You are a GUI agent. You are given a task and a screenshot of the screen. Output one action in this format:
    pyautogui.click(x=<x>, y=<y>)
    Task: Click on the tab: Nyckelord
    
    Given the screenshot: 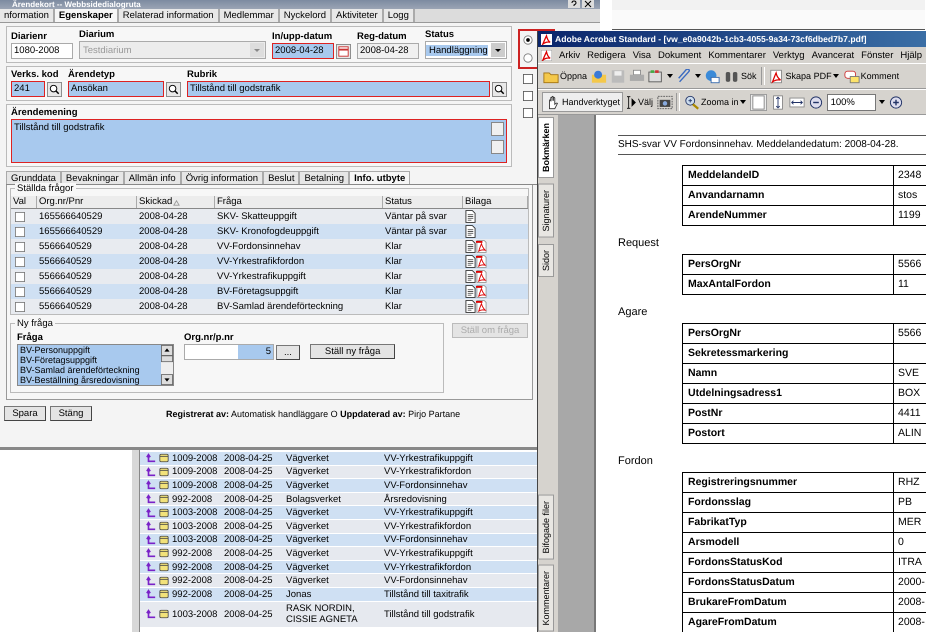 What is the action you would take?
    pyautogui.click(x=306, y=15)
    